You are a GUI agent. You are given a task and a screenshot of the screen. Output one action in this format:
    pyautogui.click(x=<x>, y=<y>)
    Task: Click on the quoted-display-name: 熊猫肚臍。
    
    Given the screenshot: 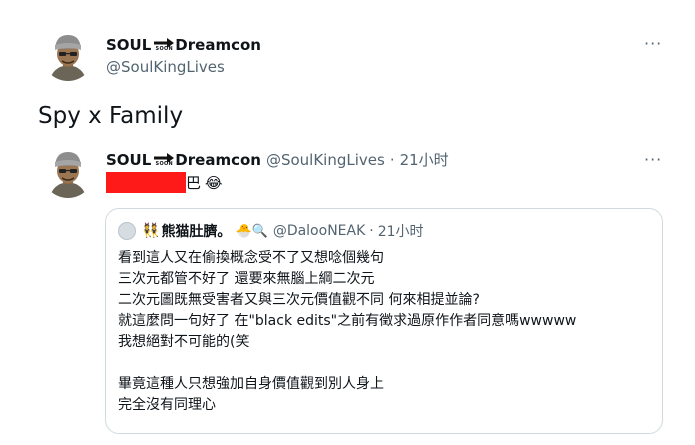 What is the action you would take?
    pyautogui.click(x=196, y=231)
    